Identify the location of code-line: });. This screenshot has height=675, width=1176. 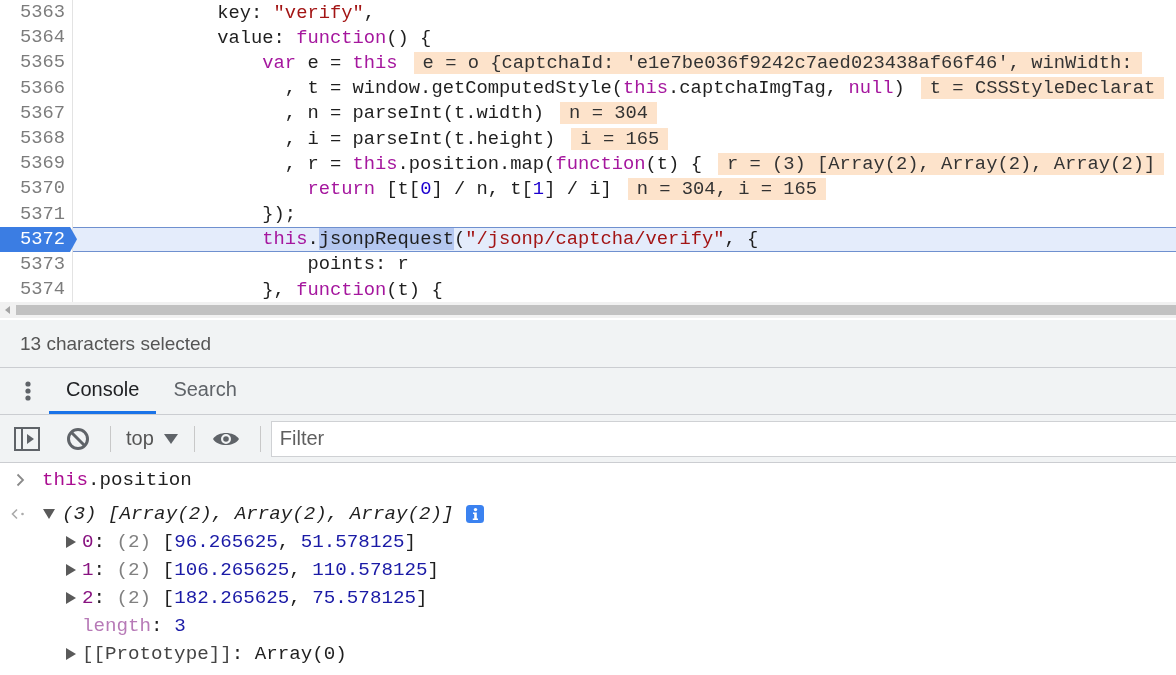
(279, 214).